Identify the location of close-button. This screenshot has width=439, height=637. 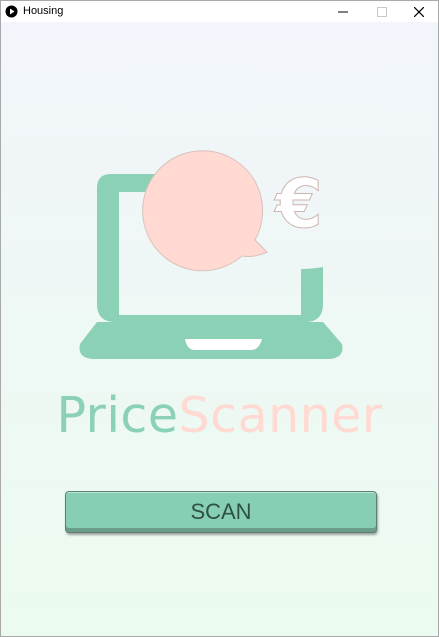
(419, 11).